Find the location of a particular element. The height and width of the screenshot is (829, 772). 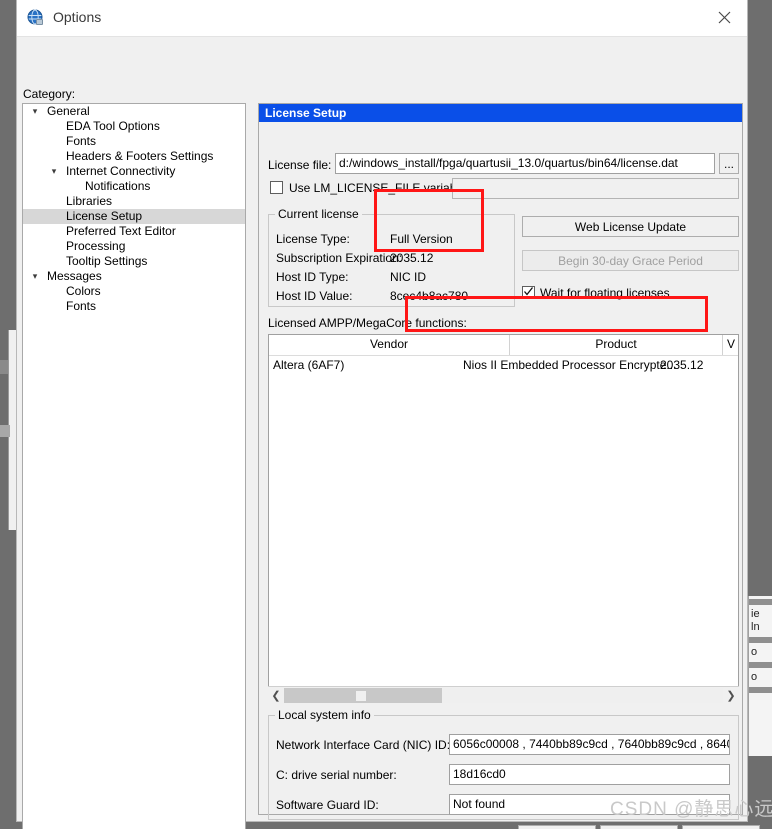

scrollbar-thumb-grip is located at coordinates (361, 696).